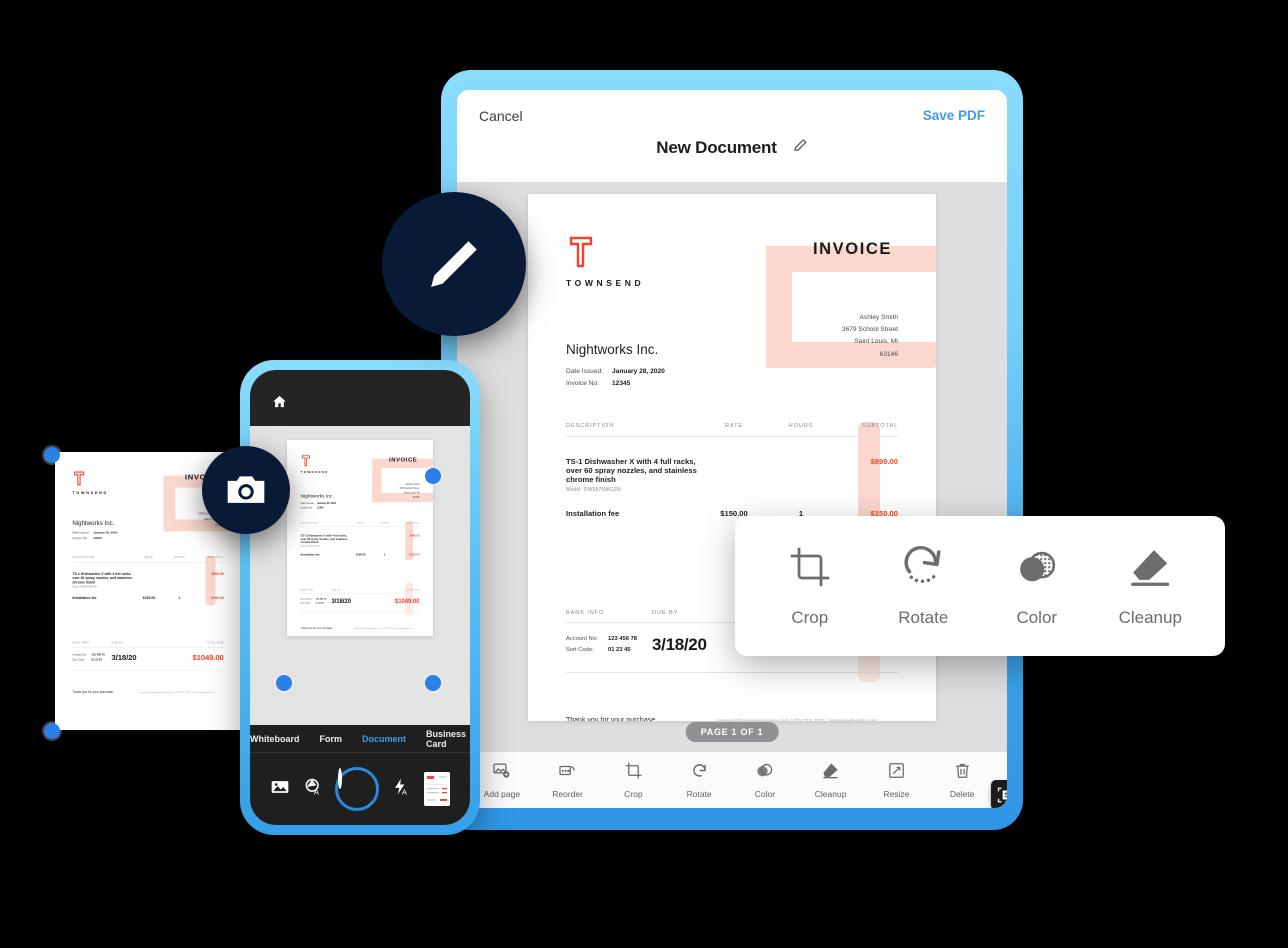 This screenshot has width=1288, height=948. Describe the element at coordinates (810, 586) in the screenshot. I see `menu-item-crop: Crop` at that location.